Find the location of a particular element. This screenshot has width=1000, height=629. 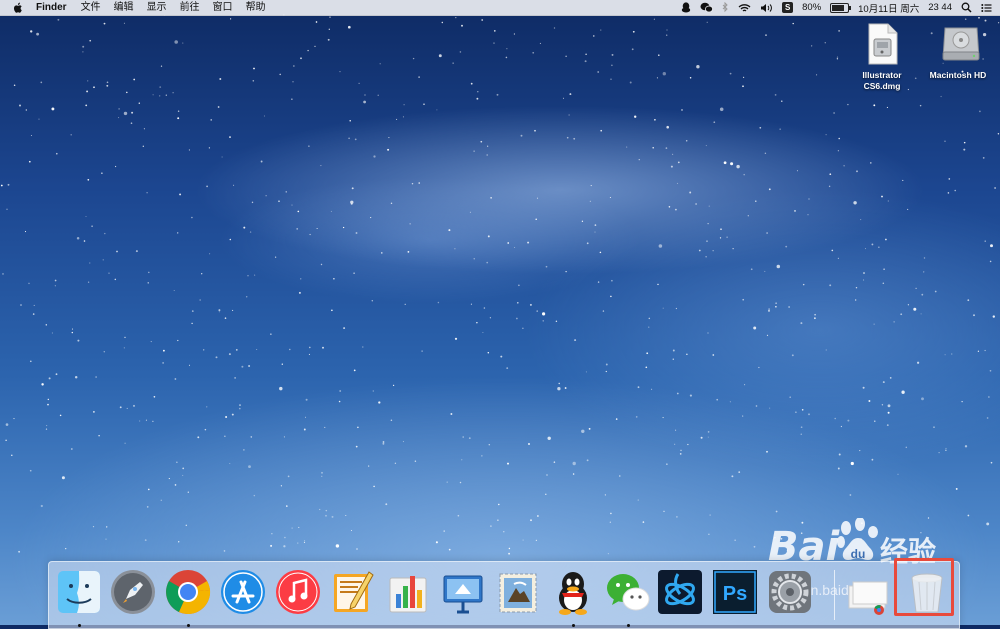

dock-app-chrome is located at coordinates (188, 597).